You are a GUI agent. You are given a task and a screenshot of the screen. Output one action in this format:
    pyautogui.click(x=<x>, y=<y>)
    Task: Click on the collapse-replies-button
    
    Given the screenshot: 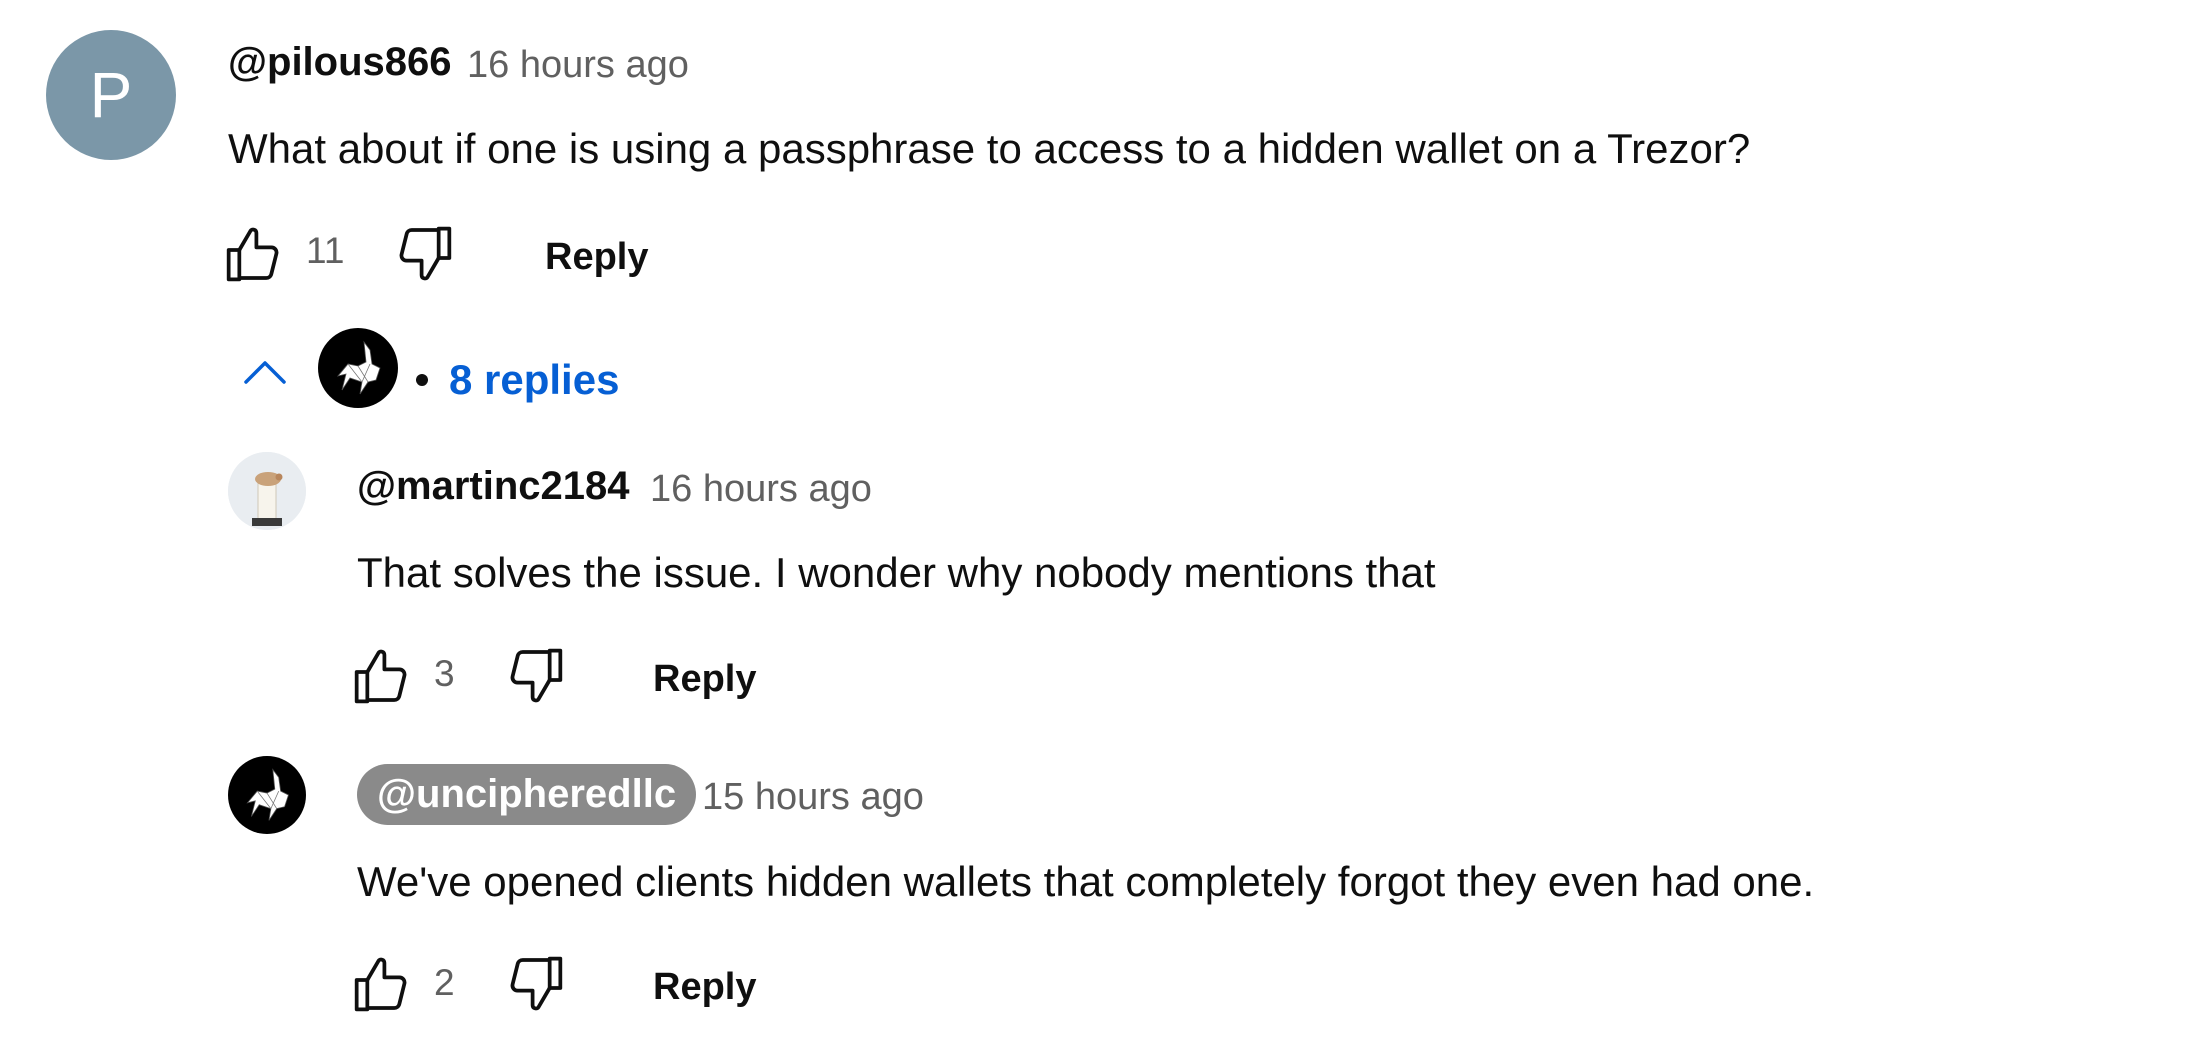 What is the action you would take?
    pyautogui.click(x=265, y=371)
    